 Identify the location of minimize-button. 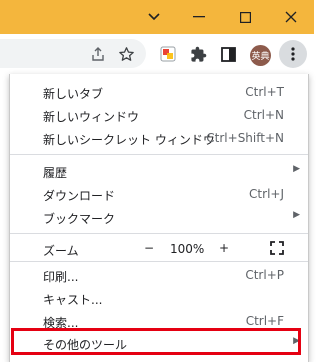
(199, 17).